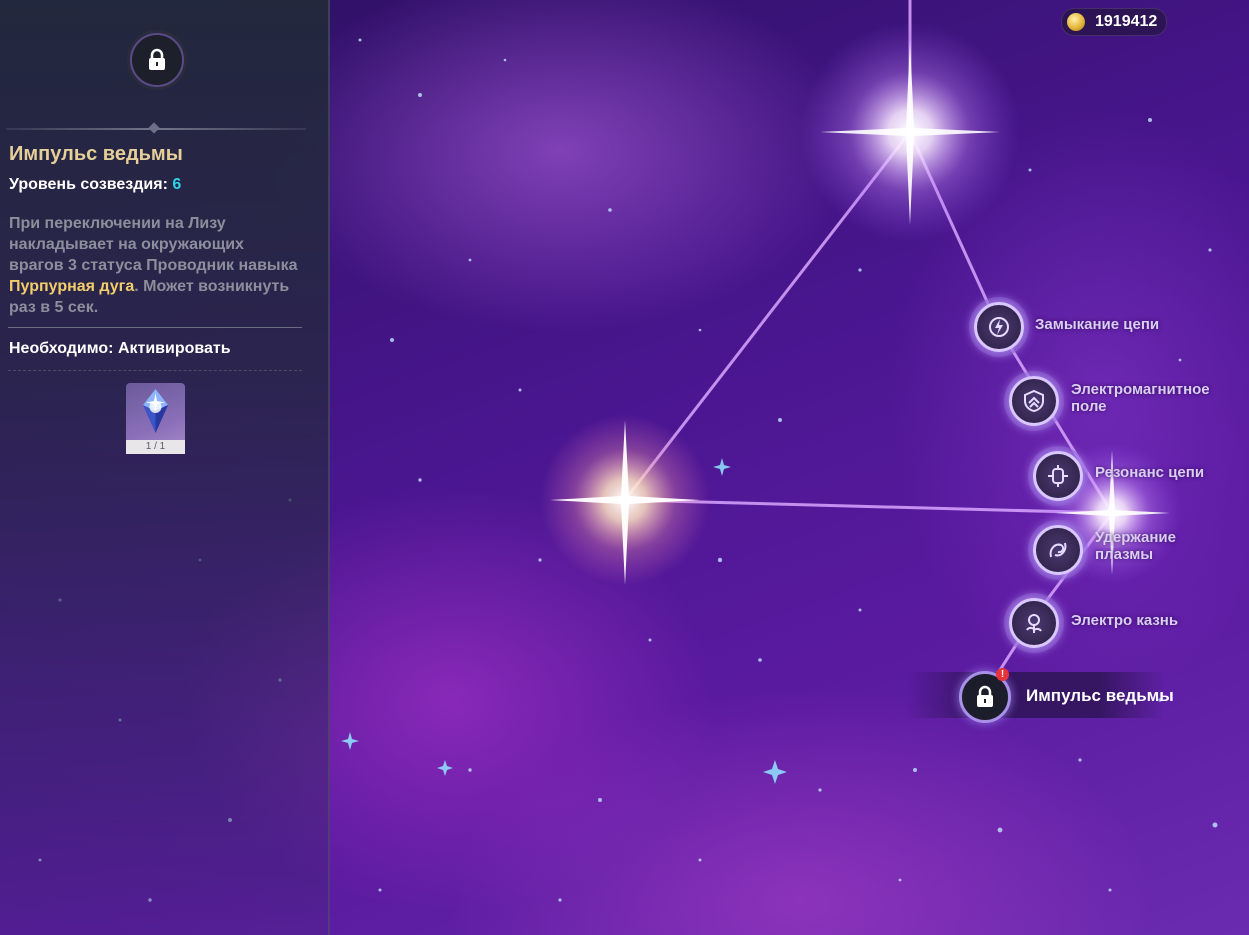  I want to click on constellation-level: Уровень созвездия: 6, so click(95, 185).